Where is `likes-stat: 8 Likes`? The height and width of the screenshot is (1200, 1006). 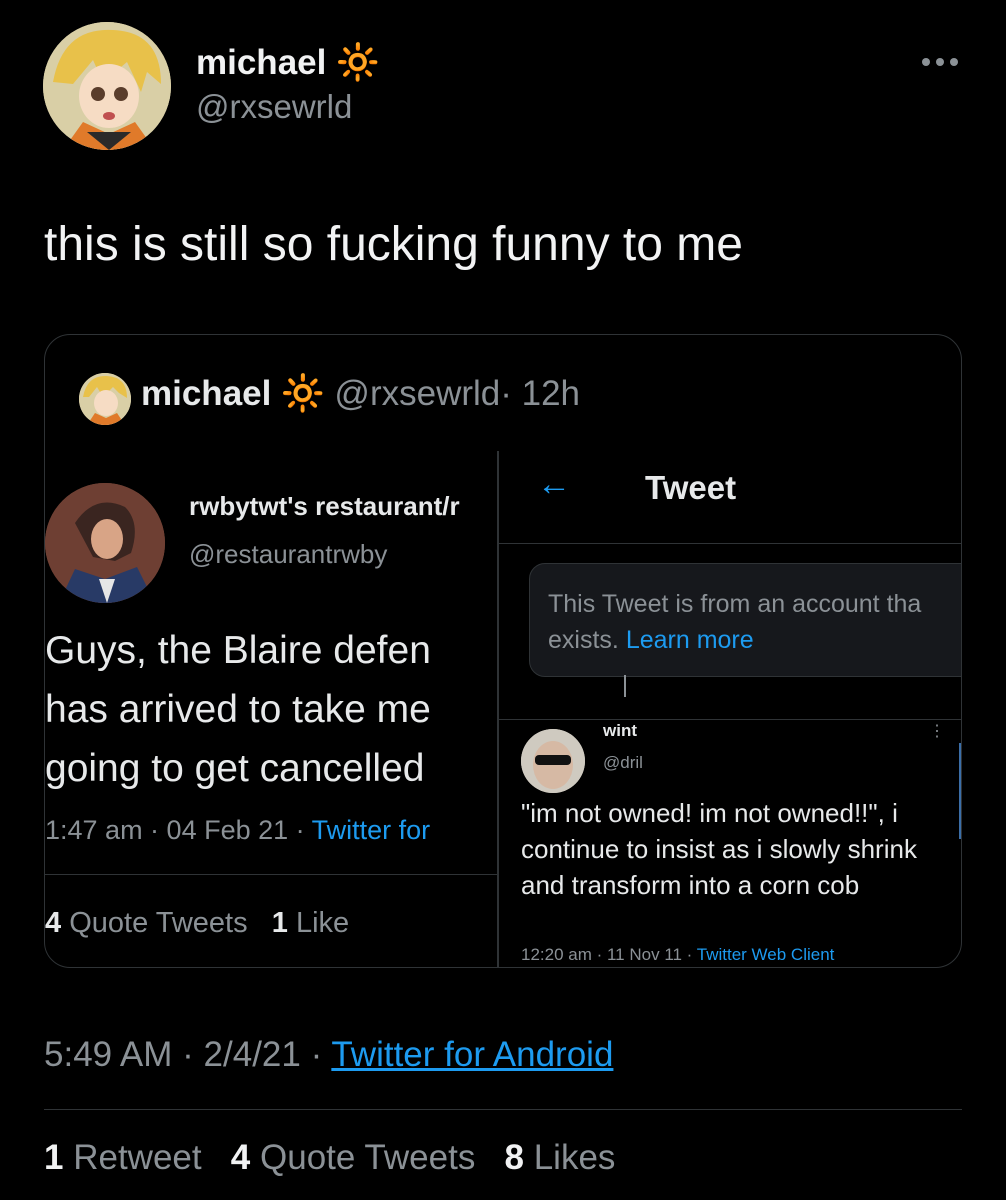 likes-stat: 8 Likes is located at coordinates (560, 1157).